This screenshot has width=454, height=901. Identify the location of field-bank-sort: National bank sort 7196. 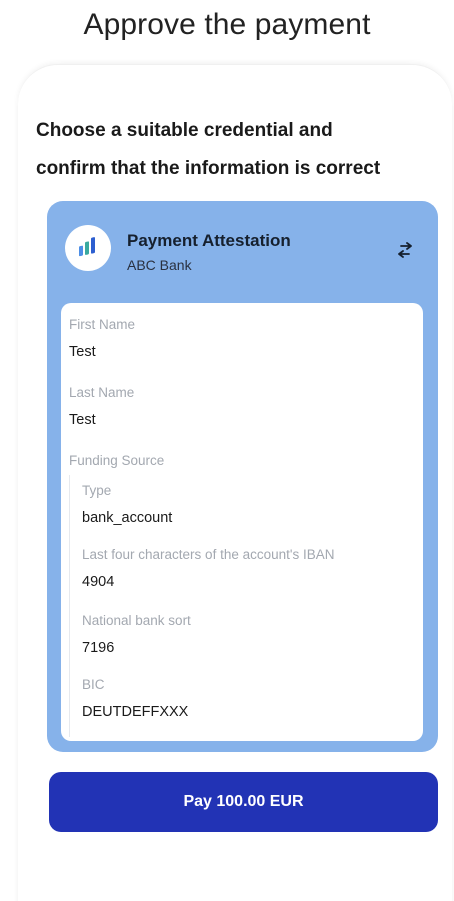
(136, 634).